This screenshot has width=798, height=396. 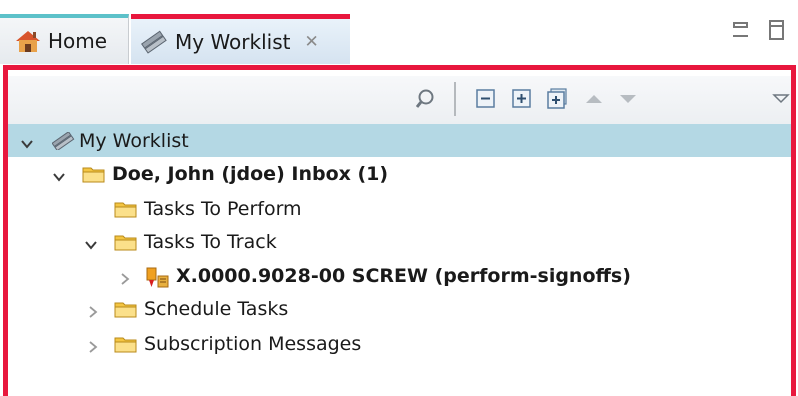 I want to click on tree-label-tasks-to-track: Tasks To Track, so click(x=210, y=241).